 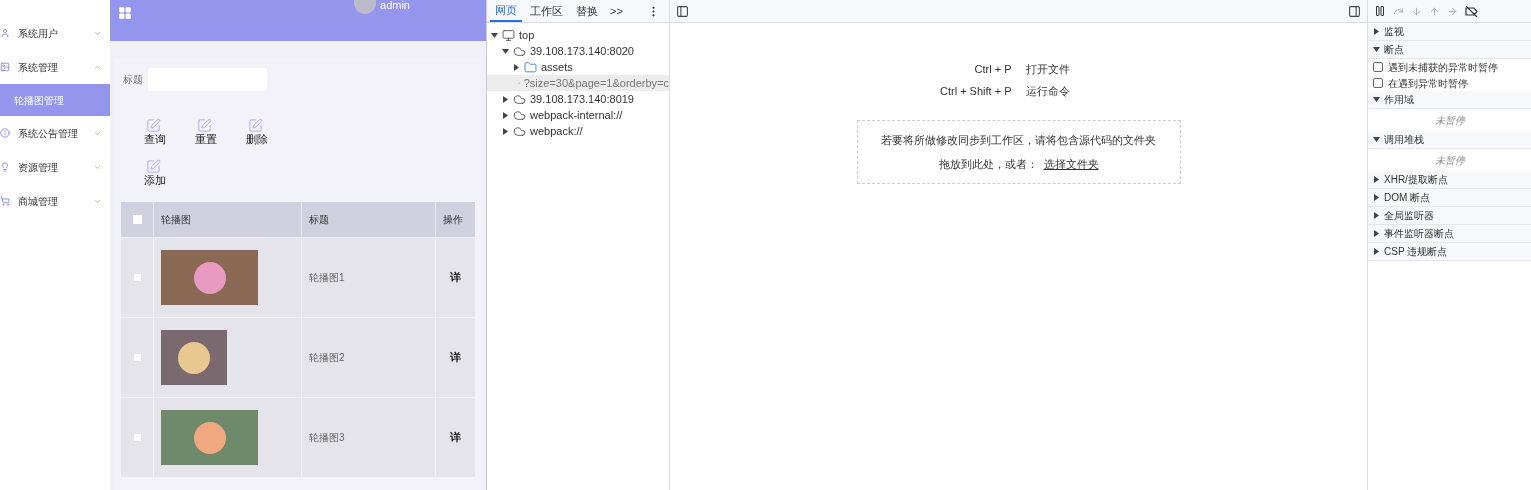 I want to click on sidebar-item: 商城管理, so click(x=55, y=201).